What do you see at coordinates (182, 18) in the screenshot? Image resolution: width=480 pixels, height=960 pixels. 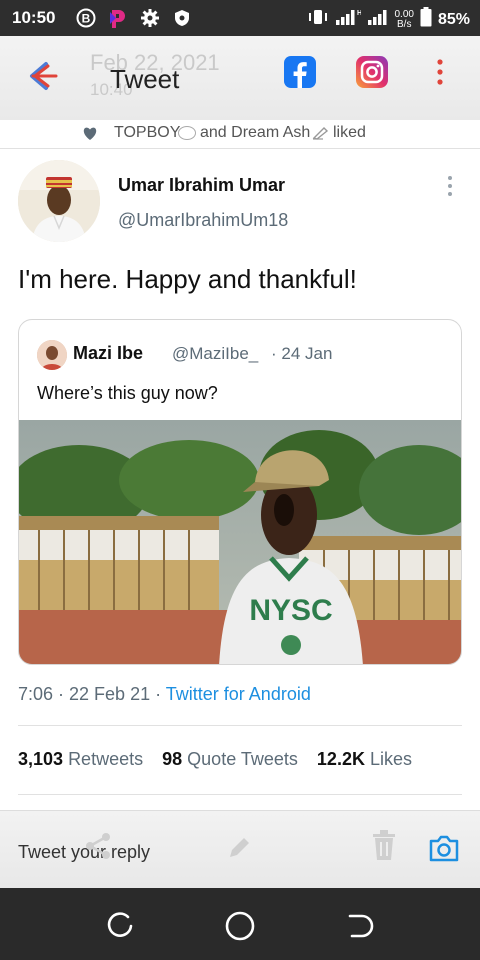 I see `shield-icon` at bounding box center [182, 18].